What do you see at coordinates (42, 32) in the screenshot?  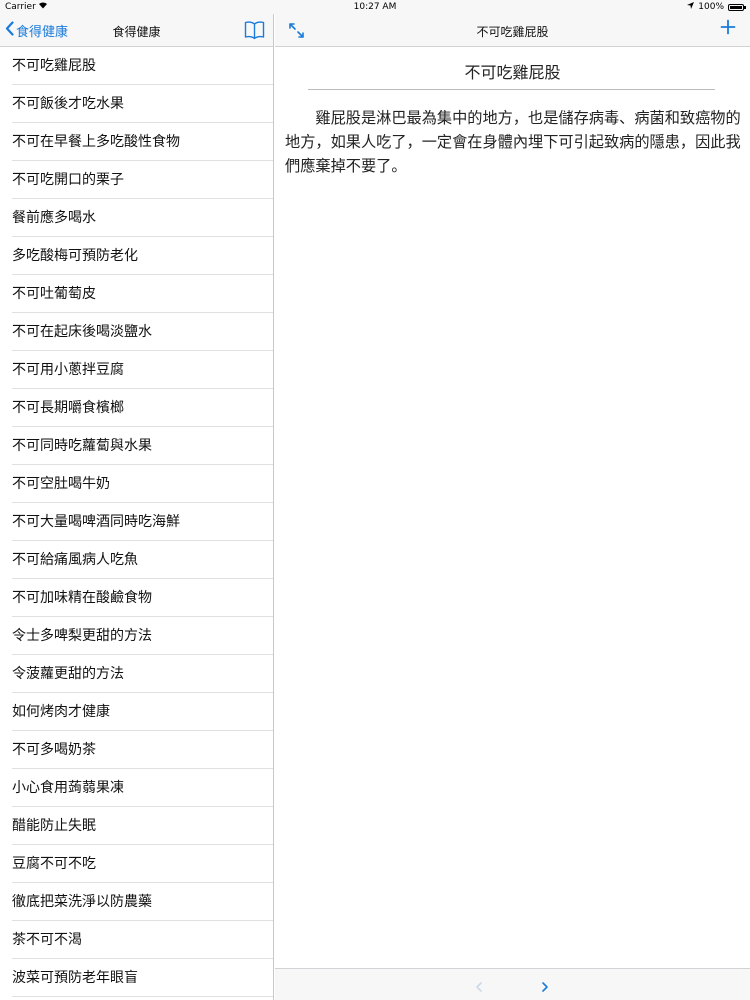 I see `back-button-label: 食得健康` at bounding box center [42, 32].